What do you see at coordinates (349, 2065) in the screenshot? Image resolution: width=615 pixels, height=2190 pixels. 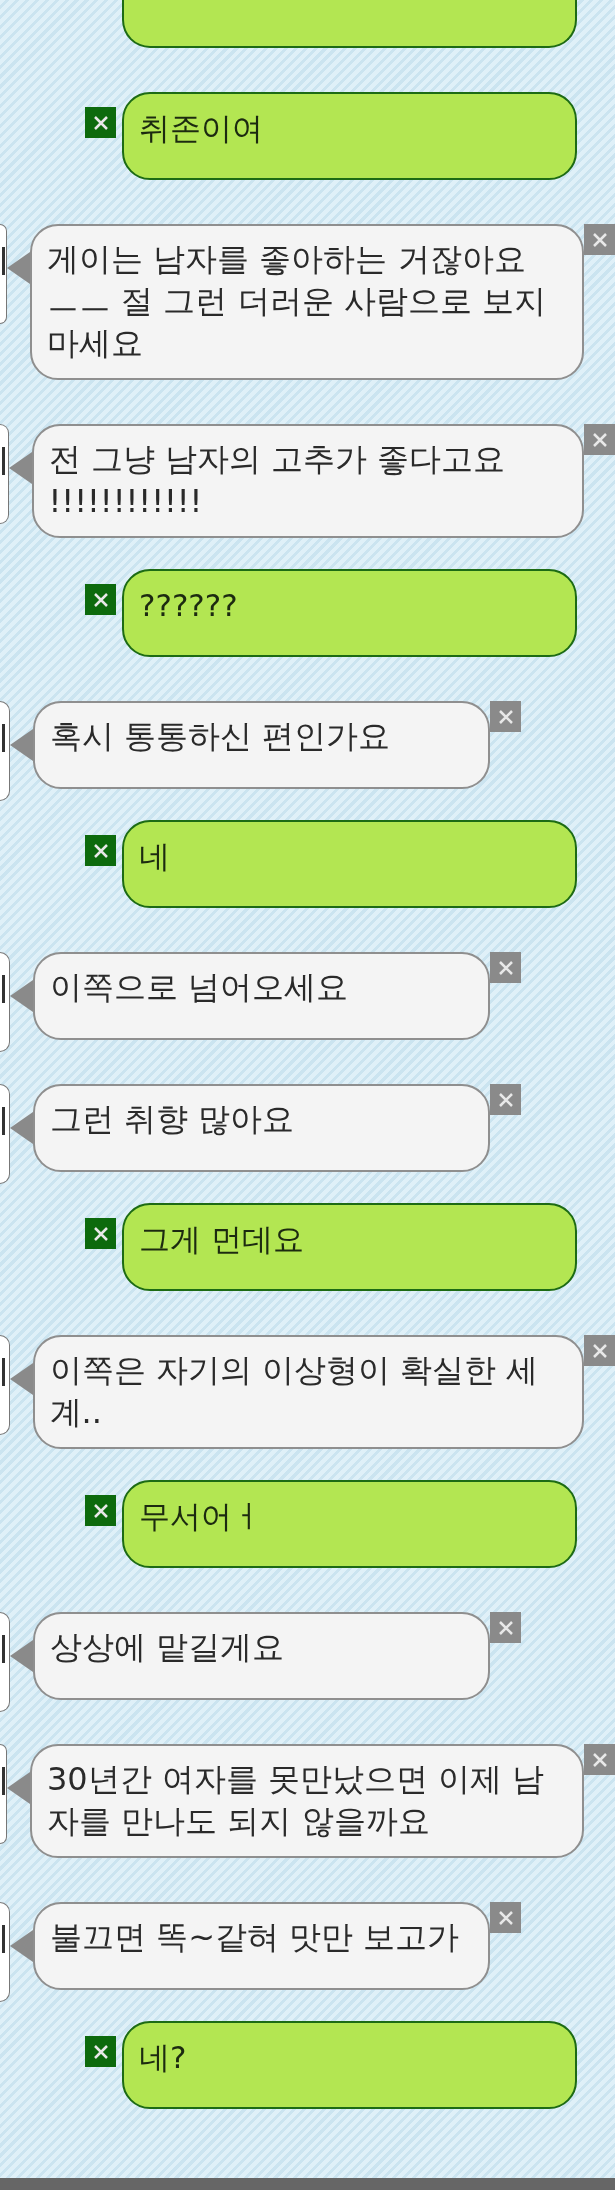 I see `message-bubble: 네?` at bounding box center [349, 2065].